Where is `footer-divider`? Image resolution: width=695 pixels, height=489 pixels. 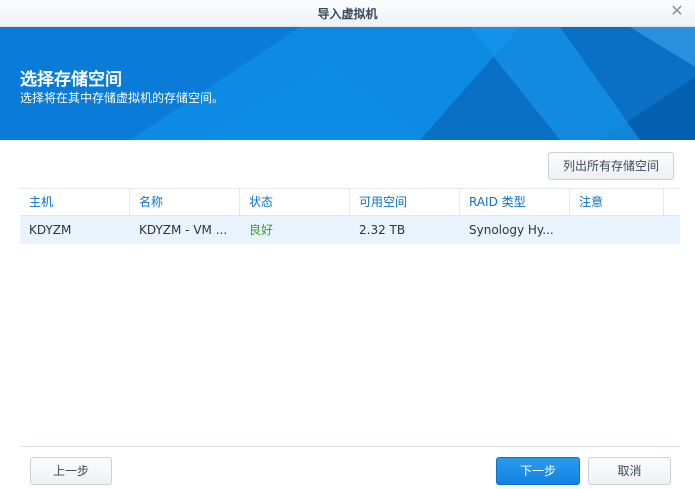 footer-divider is located at coordinates (350, 446).